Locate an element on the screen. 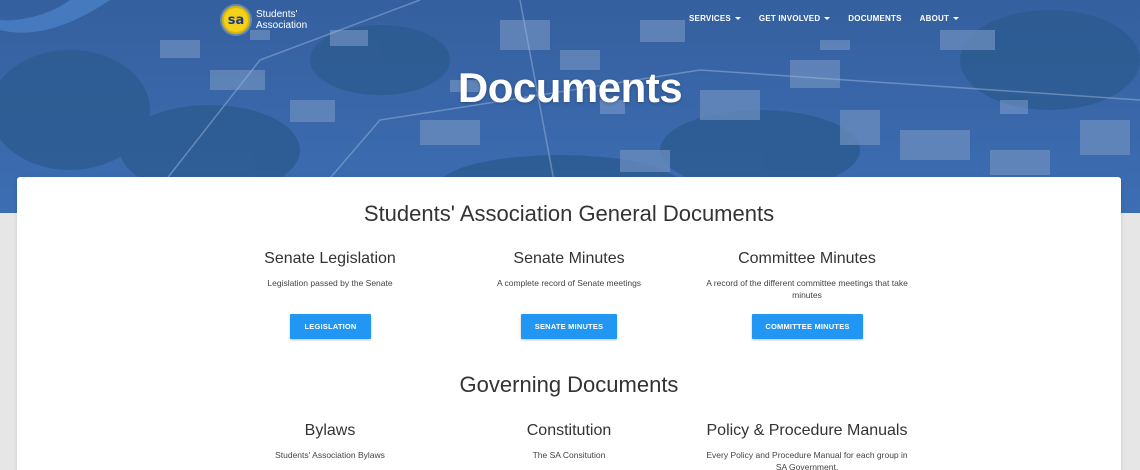 Image resolution: width=1140 pixels, height=470 pixels. constitution-title: Constitution is located at coordinates (569, 430).